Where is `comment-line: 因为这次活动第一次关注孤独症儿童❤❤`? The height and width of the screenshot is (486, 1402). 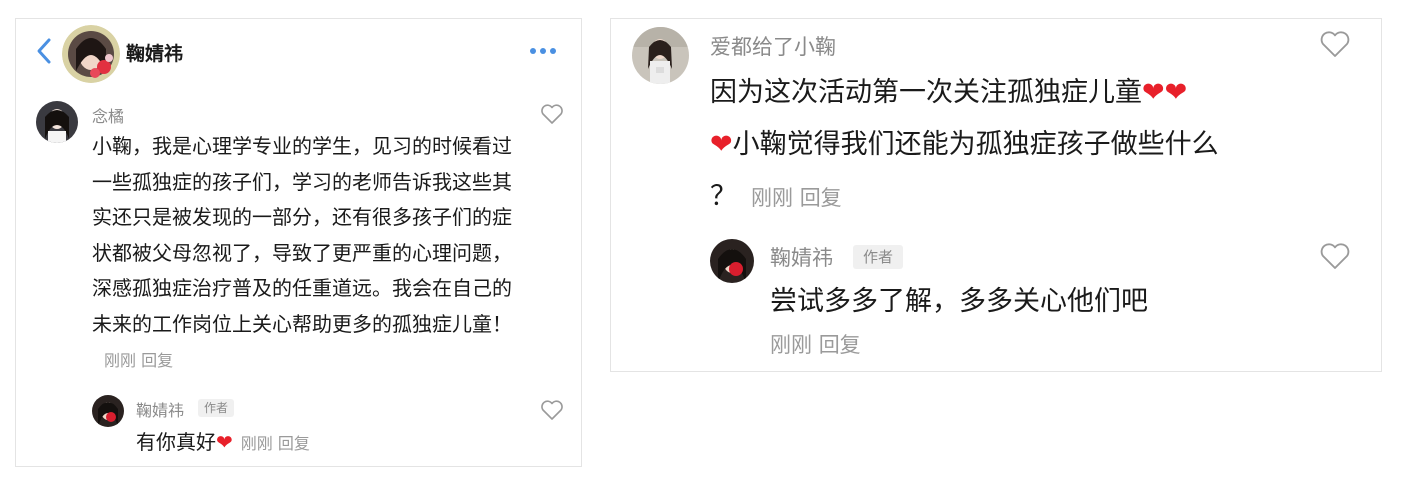 comment-line: 因为这次活动第一次关注孤独症儿童❤❤ is located at coordinates (1010, 93).